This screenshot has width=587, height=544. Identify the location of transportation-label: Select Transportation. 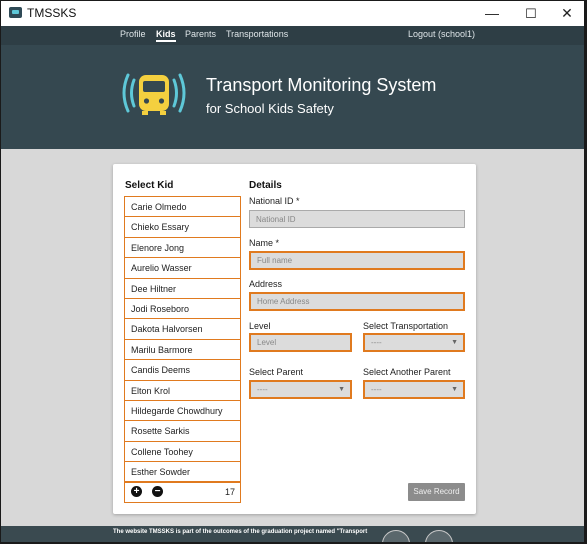
(406, 326).